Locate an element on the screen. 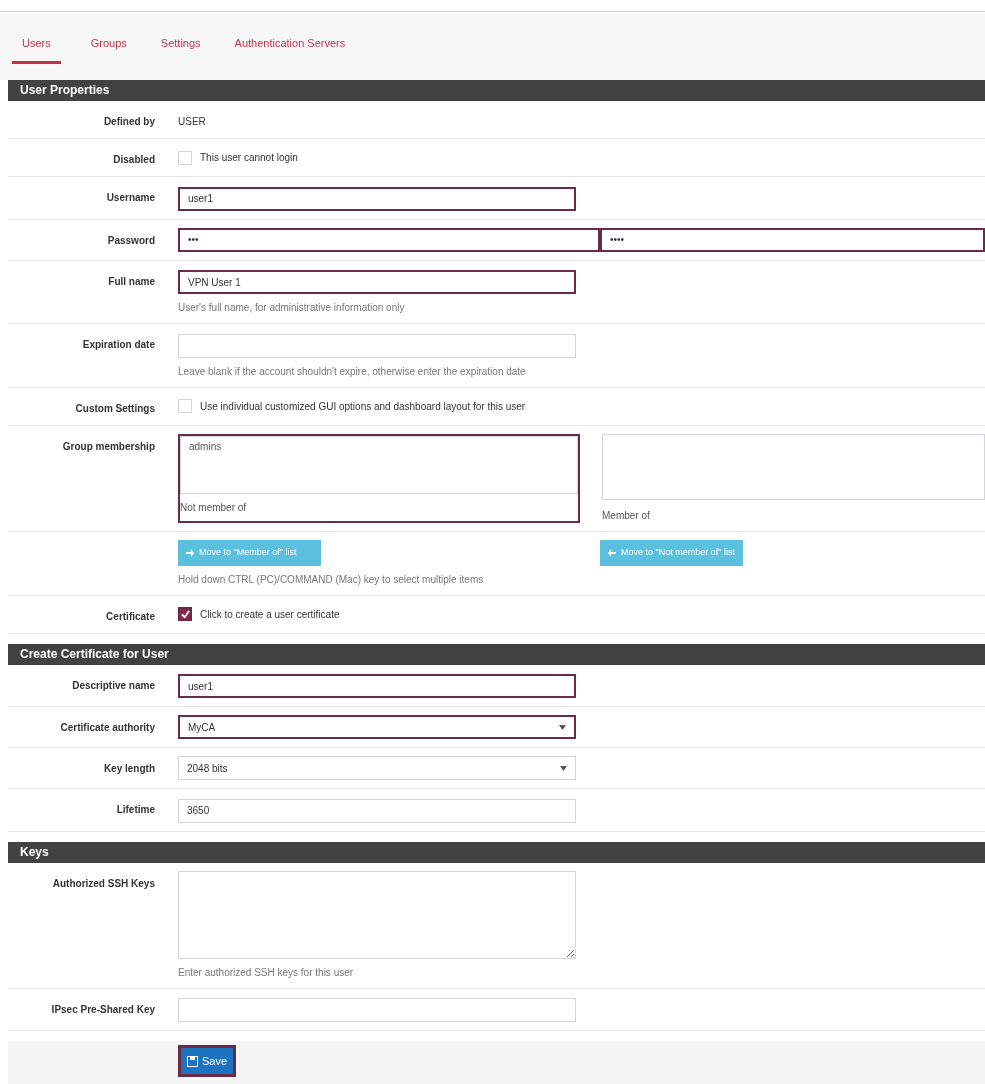 This screenshot has width=985, height=1084. input-field: ••• is located at coordinates (389, 239).